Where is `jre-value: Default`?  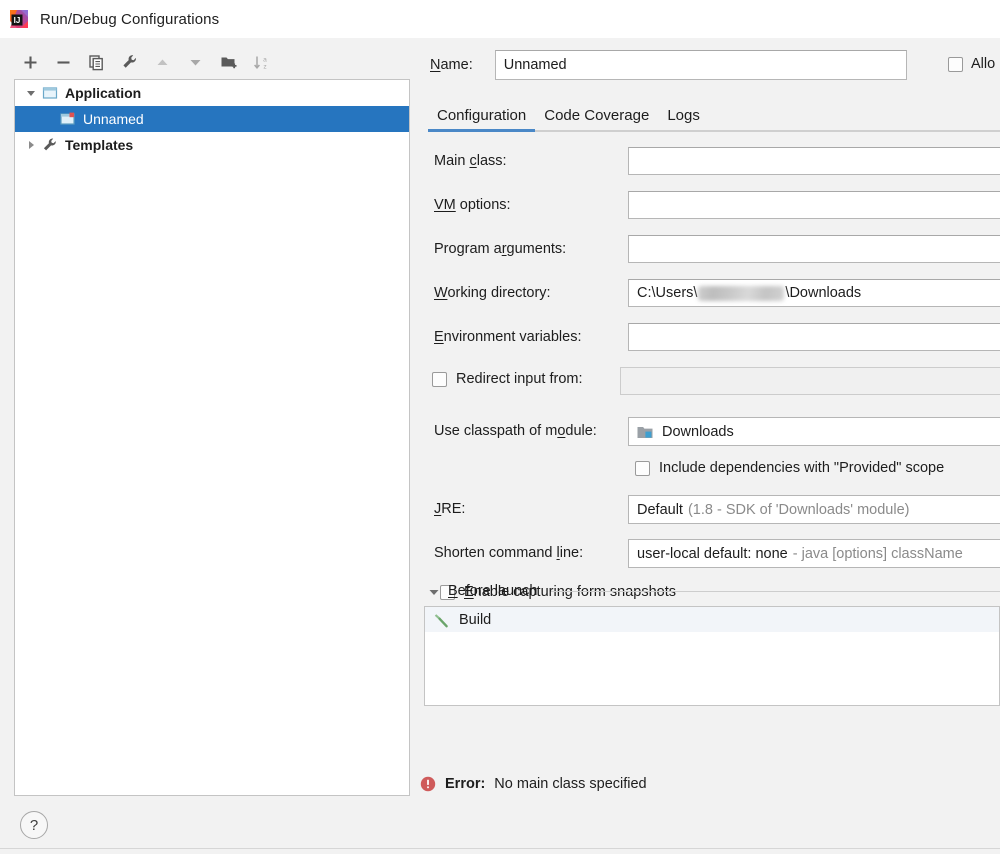 jre-value: Default is located at coordinates (660, 509).